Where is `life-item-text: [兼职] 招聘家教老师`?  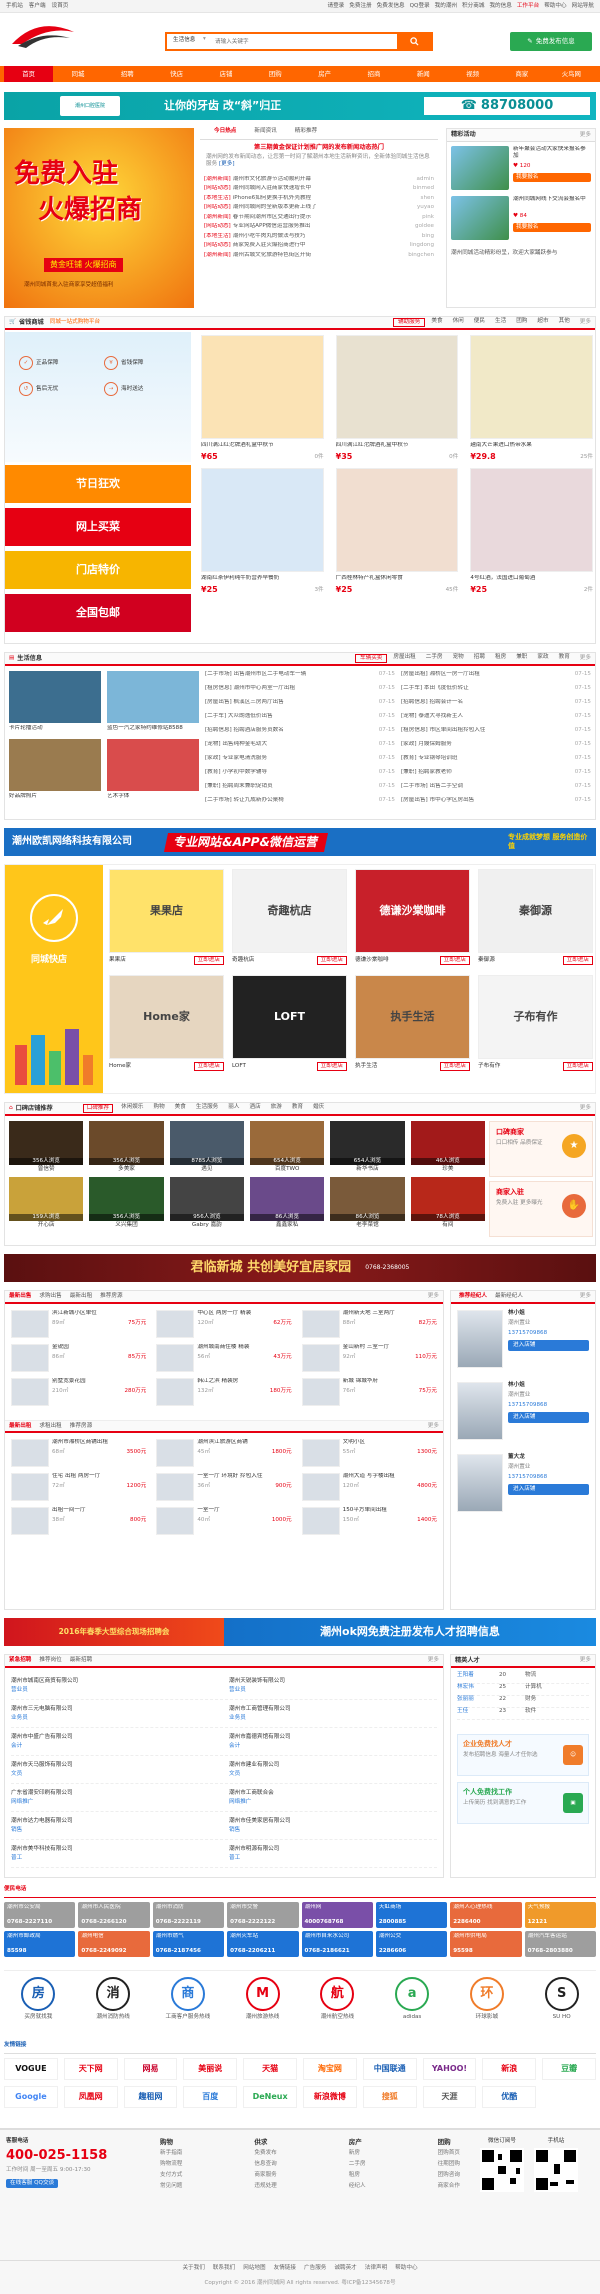 life-item-text: [兼职] 招聘家教老师 is located at coordinates (426, 776).